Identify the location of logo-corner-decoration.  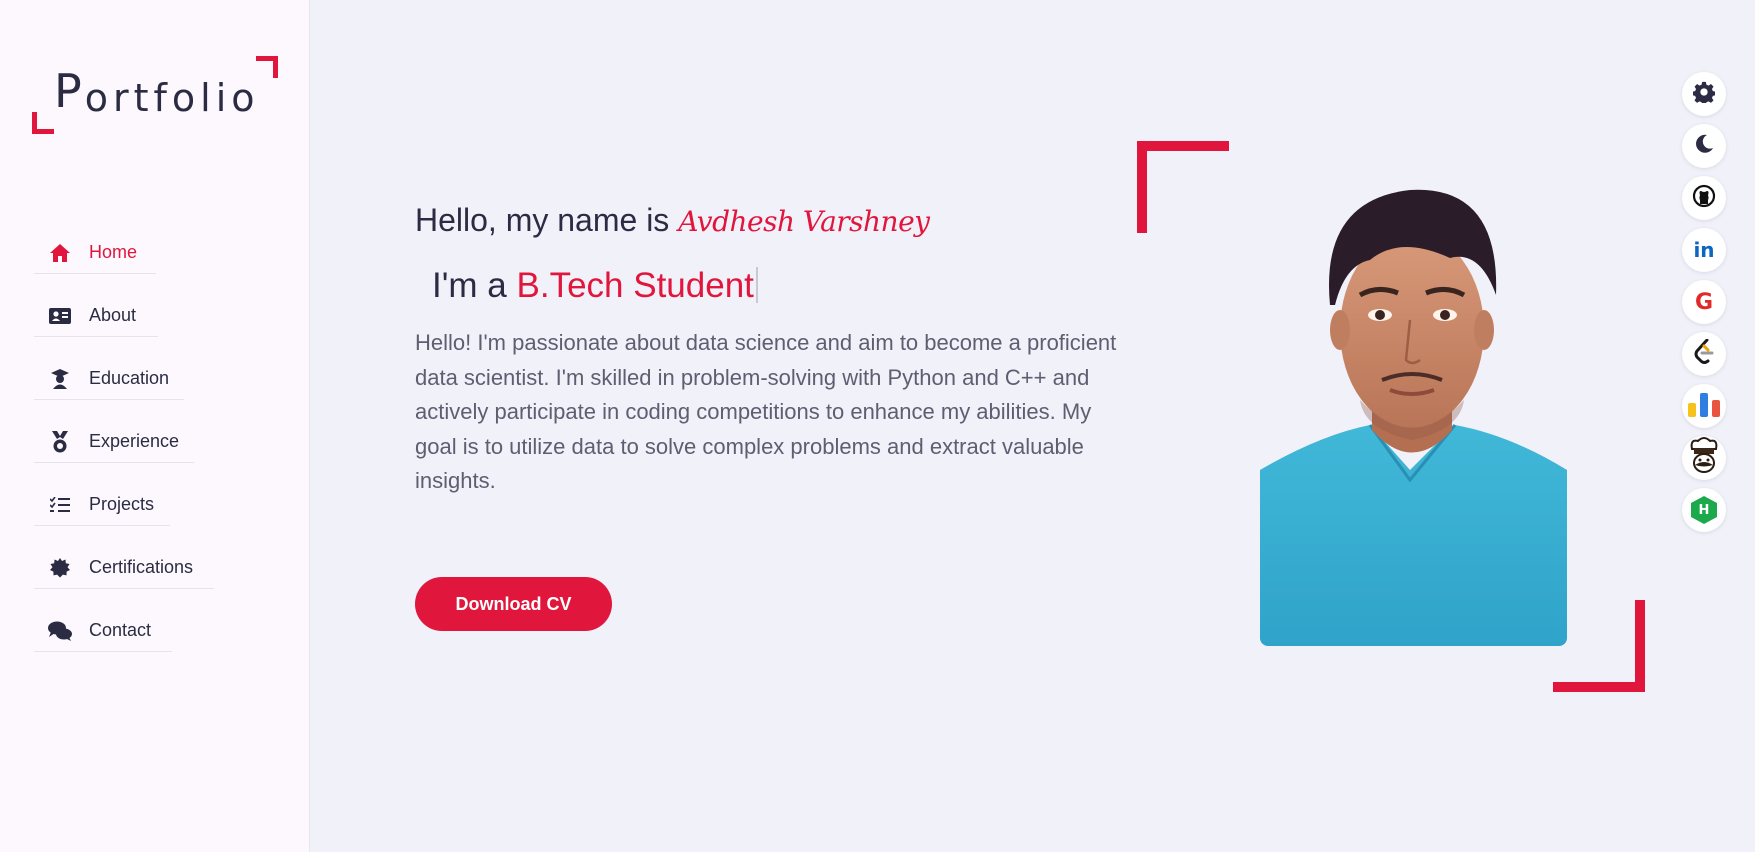
(43, 123).